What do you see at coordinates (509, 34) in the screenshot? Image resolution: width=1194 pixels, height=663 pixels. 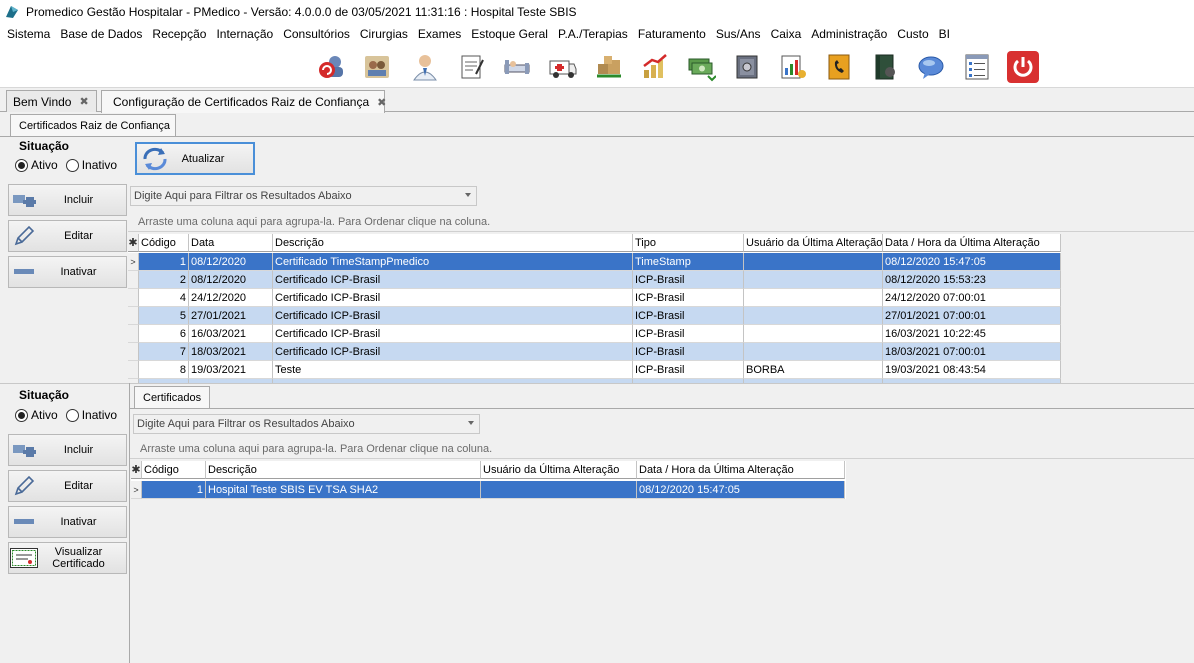 I see `menu-estoque-geral: Estoque Geral` at bounding box center [509, 34].